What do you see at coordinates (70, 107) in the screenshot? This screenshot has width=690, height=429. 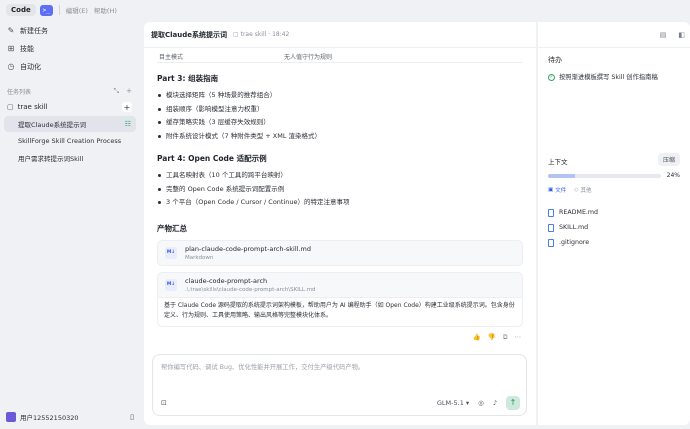 I see `project-item: ▢ trae skill +` at bounding box center [70, 107].